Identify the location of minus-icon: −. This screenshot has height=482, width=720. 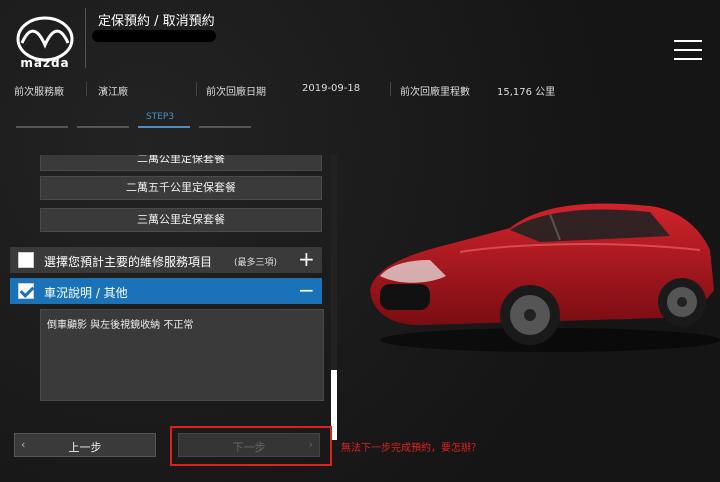
(306, 290).